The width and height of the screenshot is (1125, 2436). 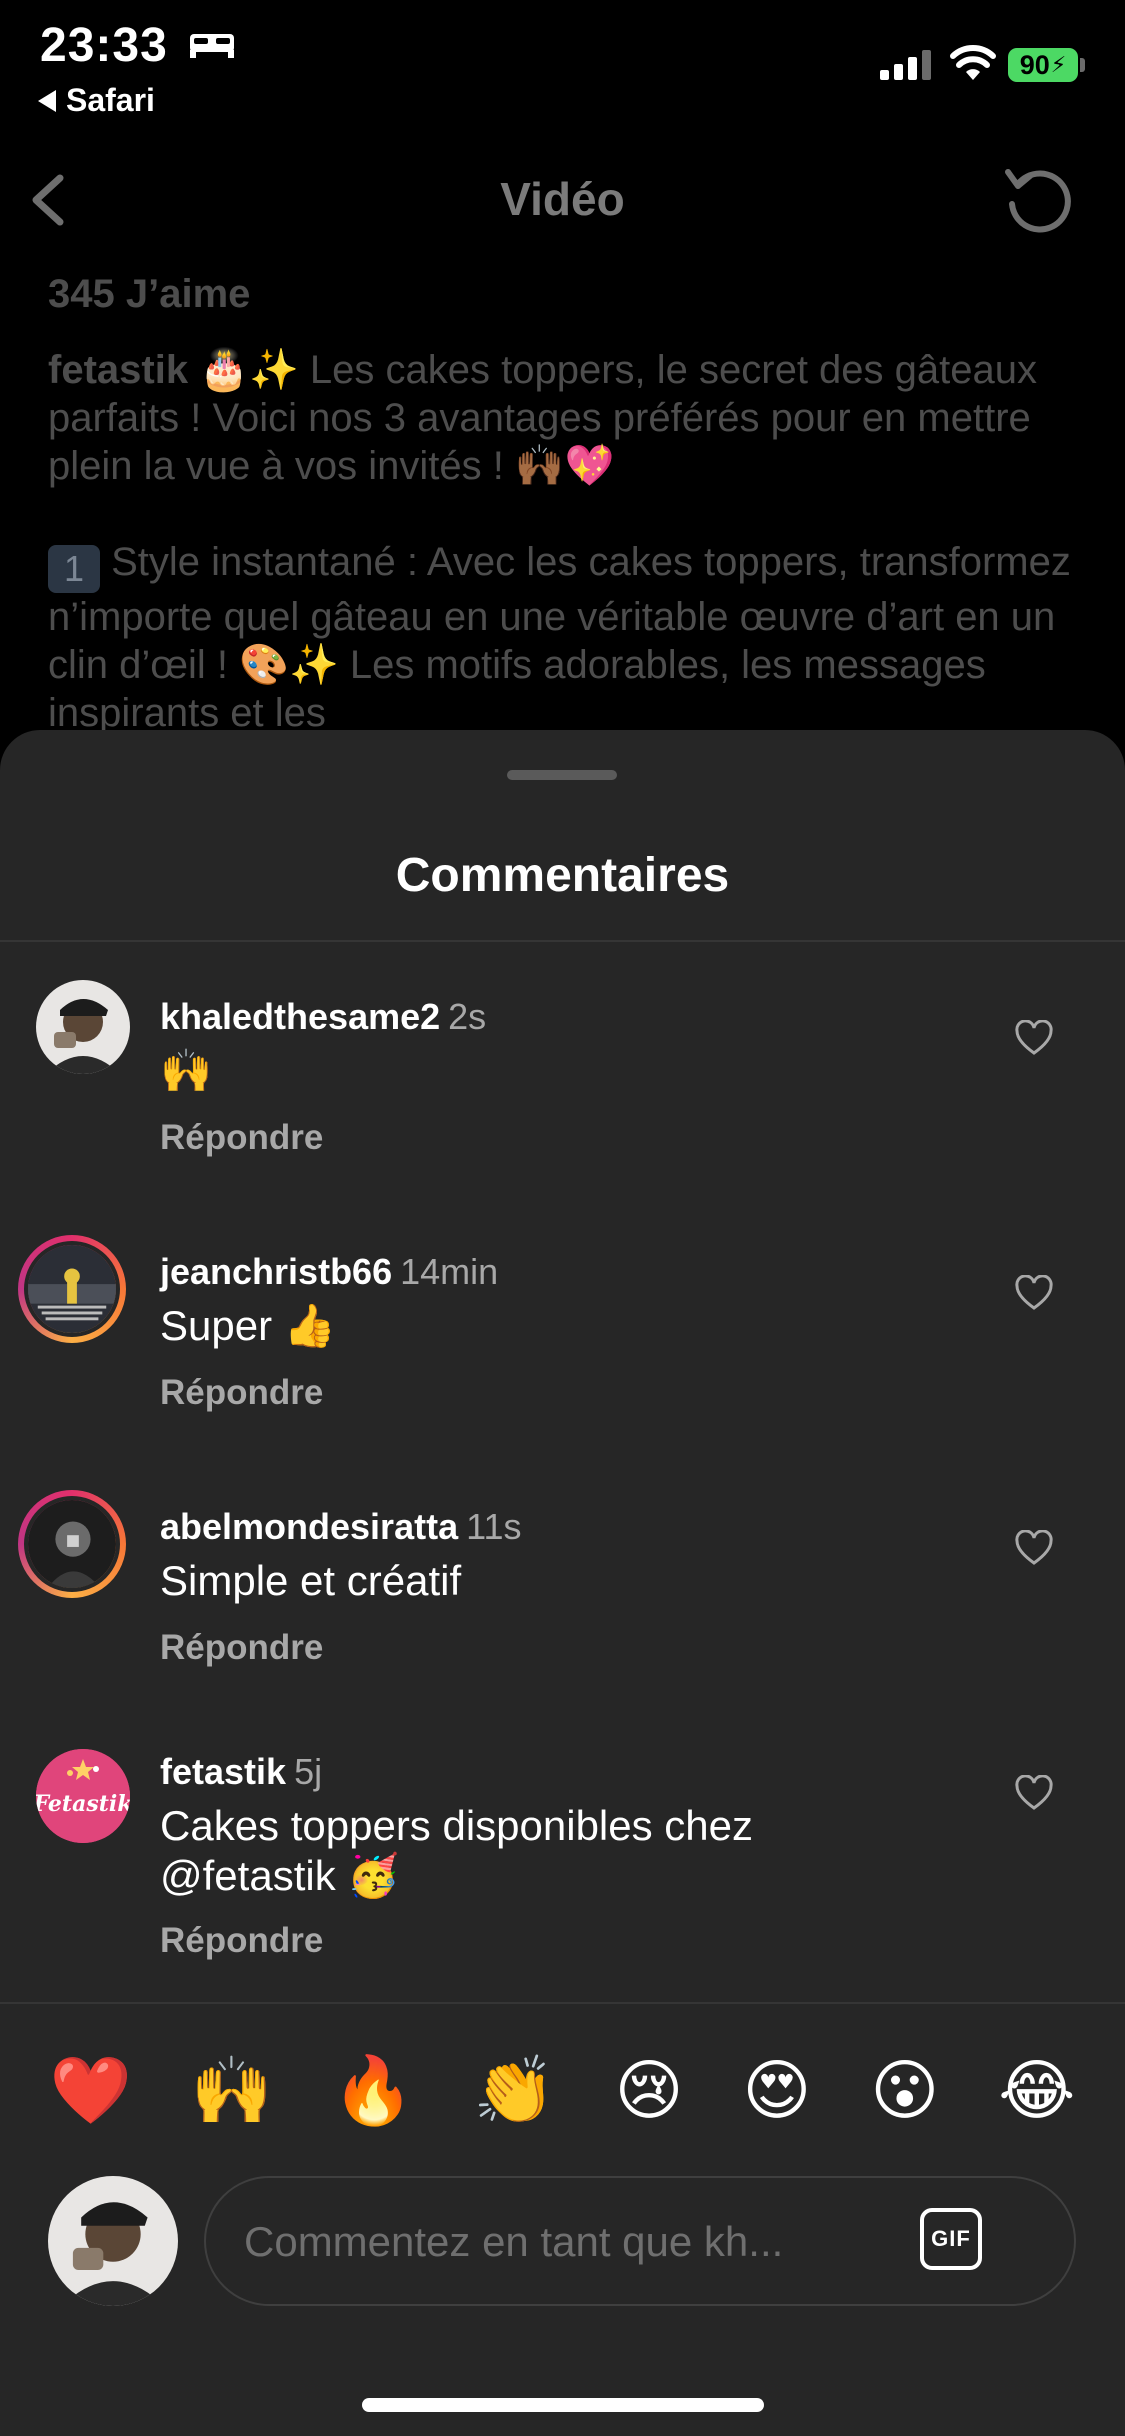 I want to click on comment-text: 🙌, so click(x=186, y=1070).